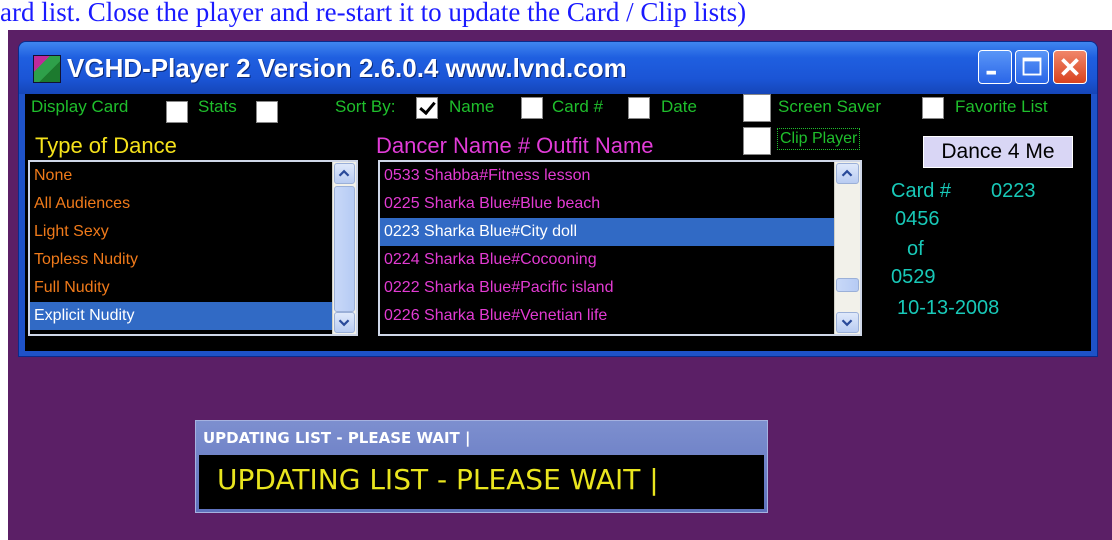  Describe the element at coordinates (438, 479) in the screenshot. I see `updating-message: UPDATING LIST - PLEASE WAIT |` at that location.